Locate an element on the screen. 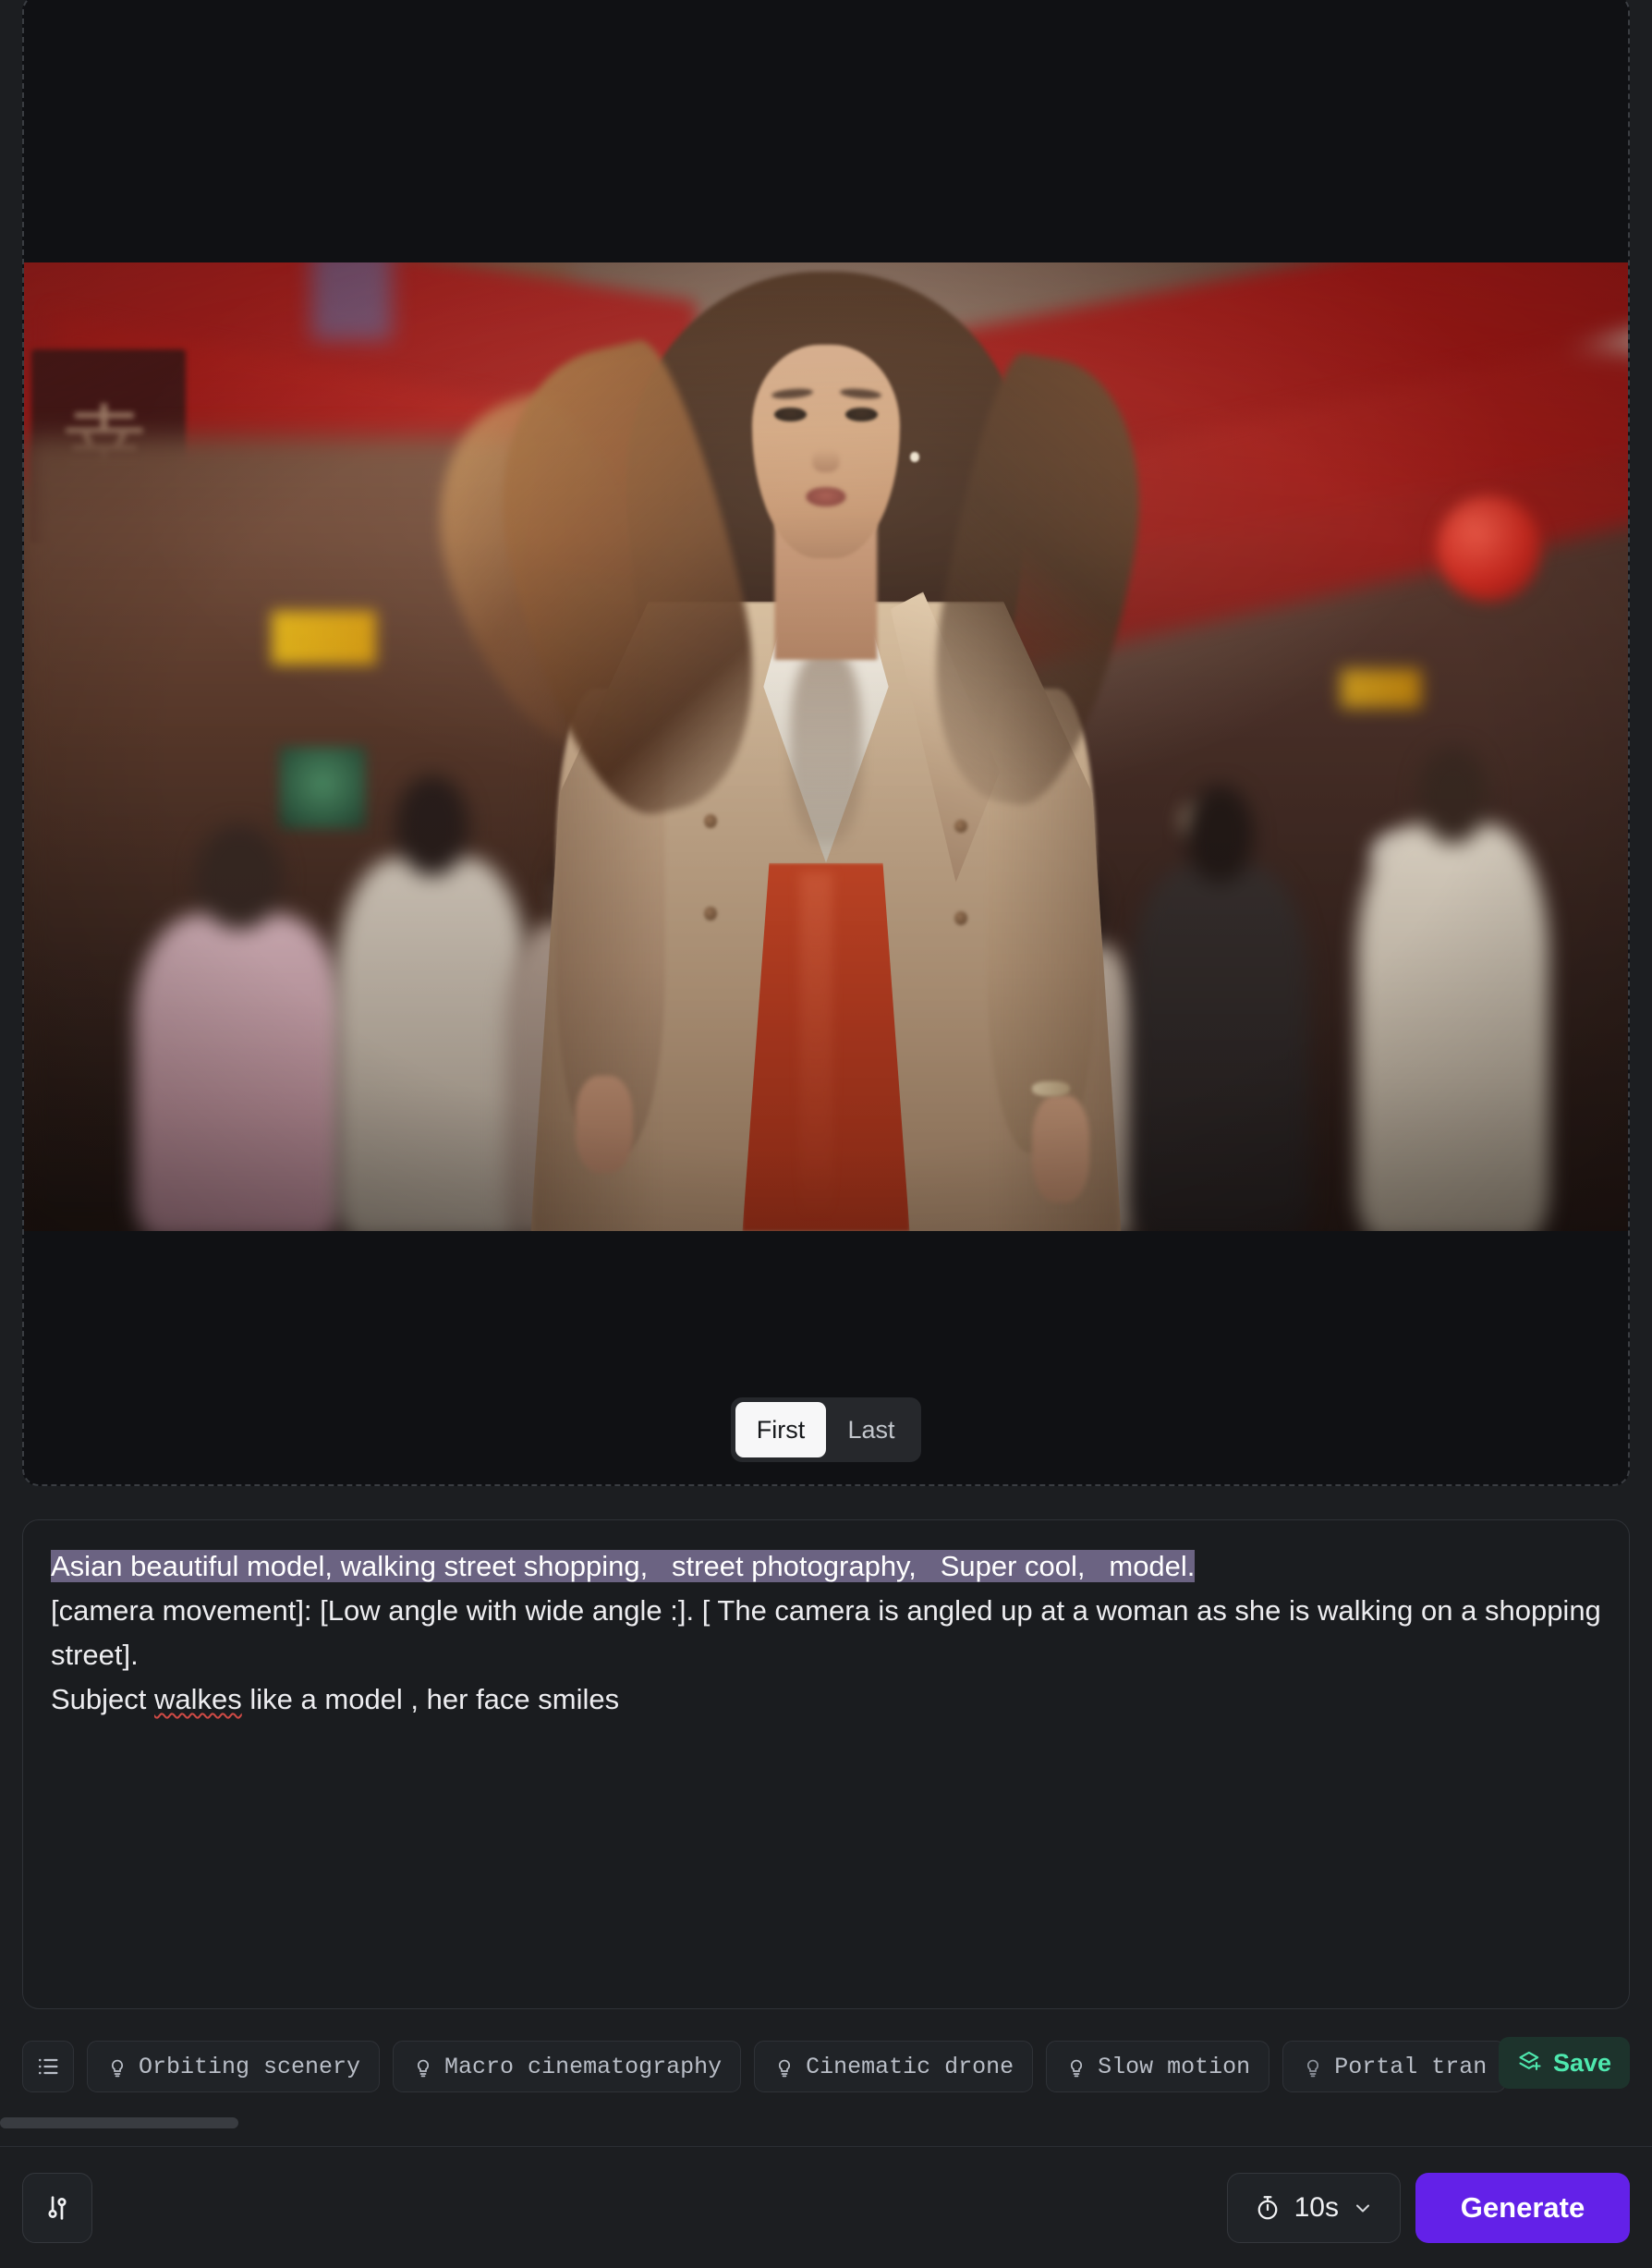  red-lantern is located at coordinates (1489, 548).